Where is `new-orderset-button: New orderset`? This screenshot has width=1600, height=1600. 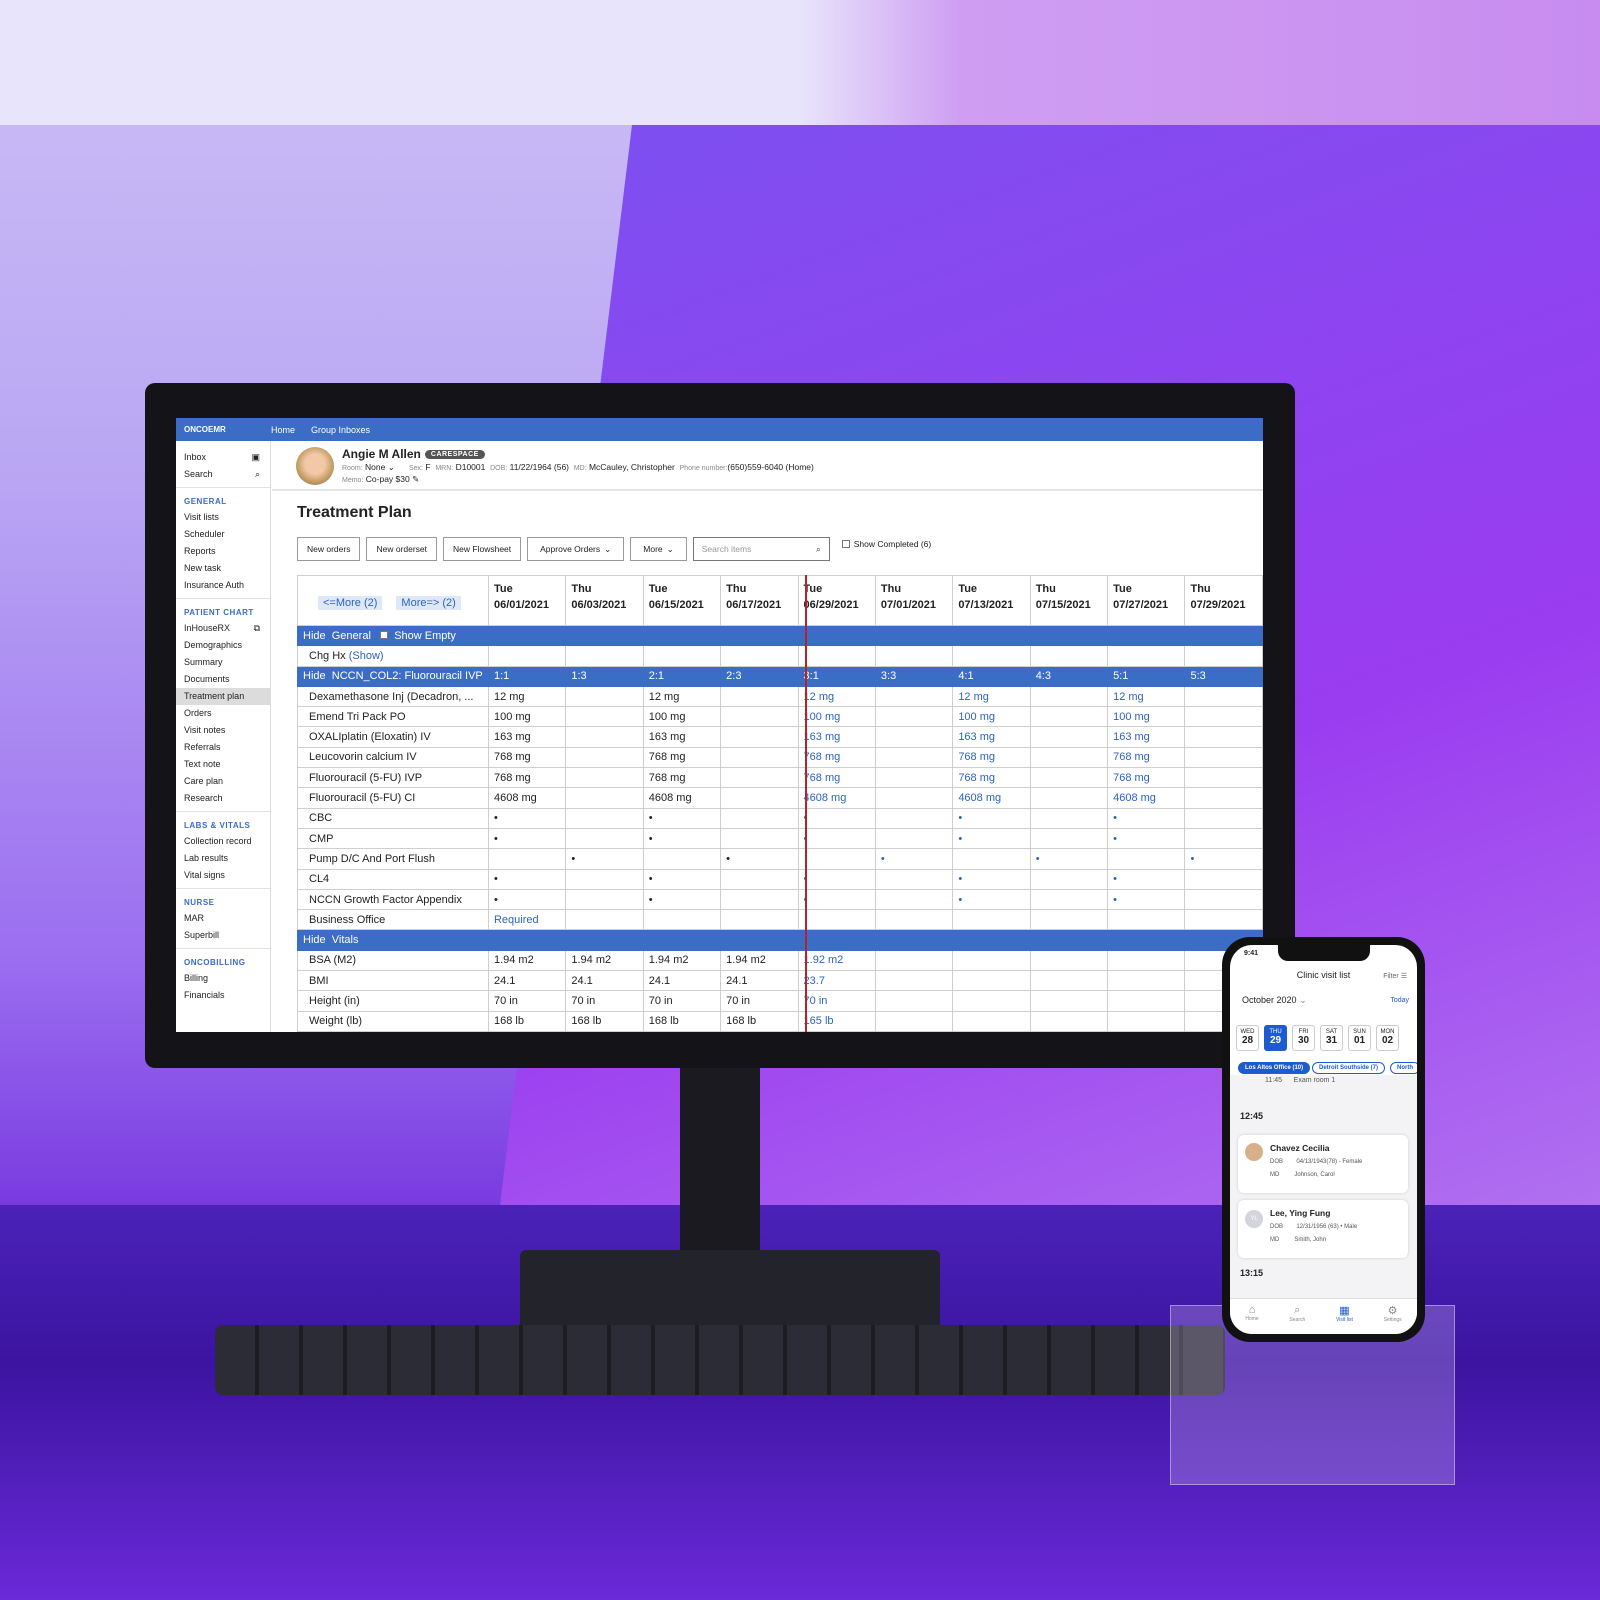 new-orderset-button: New orderset is located at coordinates (402, 549).